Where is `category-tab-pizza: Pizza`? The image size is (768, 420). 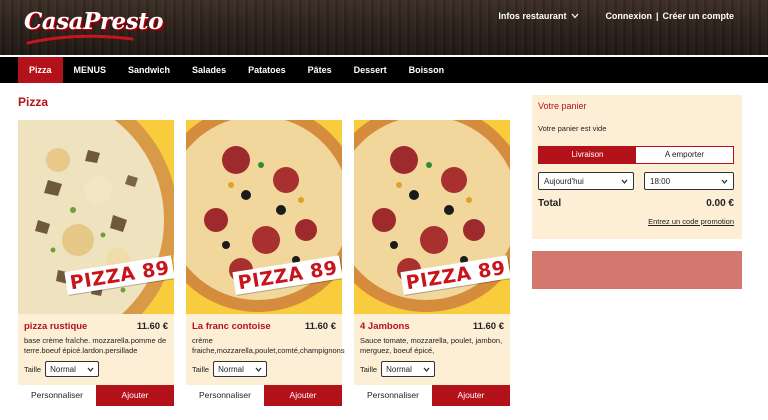 category-tab-pizza: Pizza is located at coordinates (40, 70).